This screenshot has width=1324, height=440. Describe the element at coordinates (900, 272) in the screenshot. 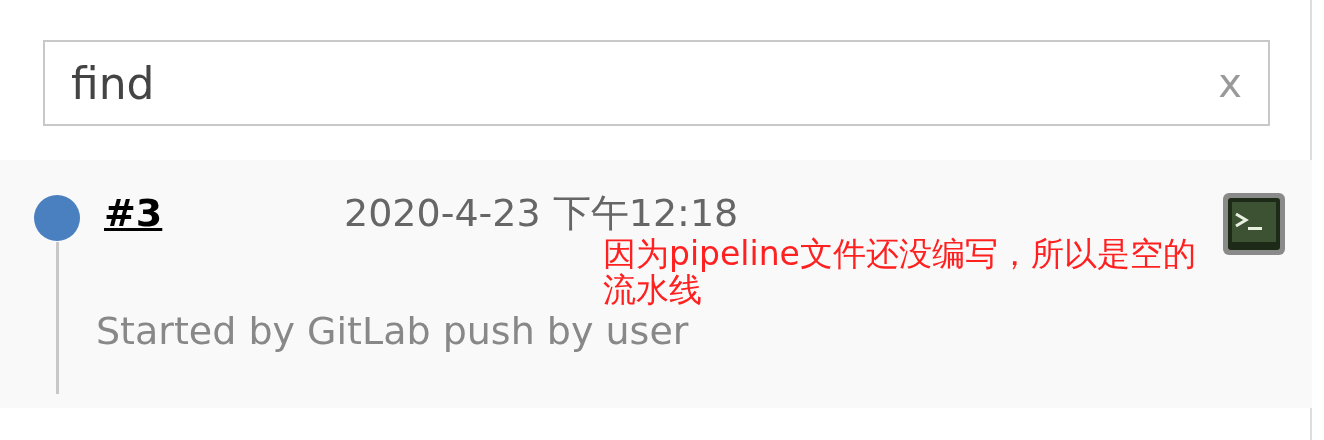

I see `annotation-note: 因为pipeline文件还没编写，所以是空的流水线` at that location.